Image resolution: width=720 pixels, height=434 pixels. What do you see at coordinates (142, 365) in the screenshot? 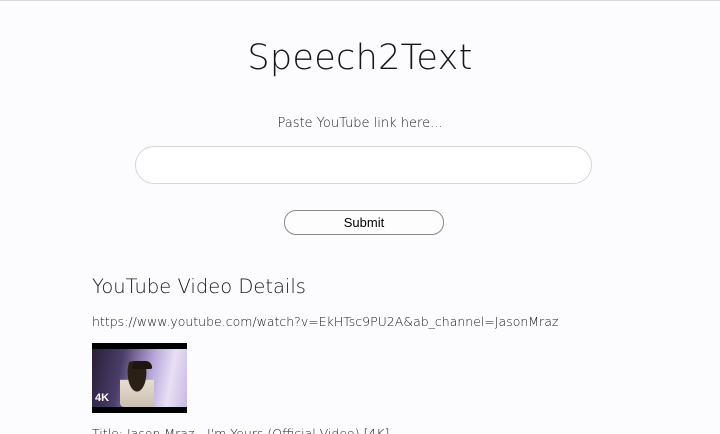
I see `thumbnail-hat` at bounding box center [142, 365].